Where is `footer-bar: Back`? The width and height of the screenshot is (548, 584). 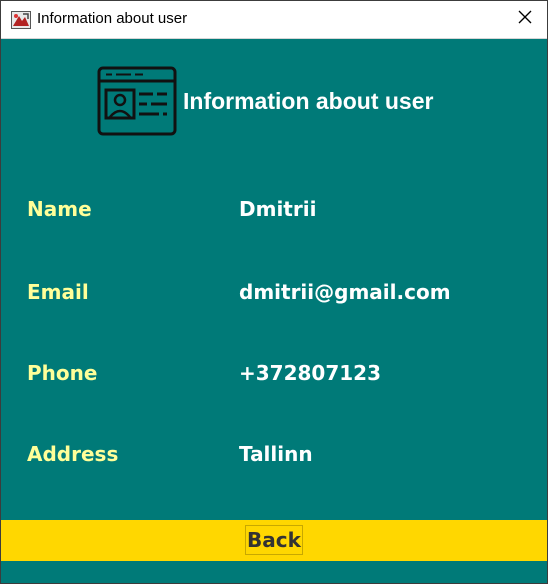 footer-bar: Back is located at coordinates (274, 540).